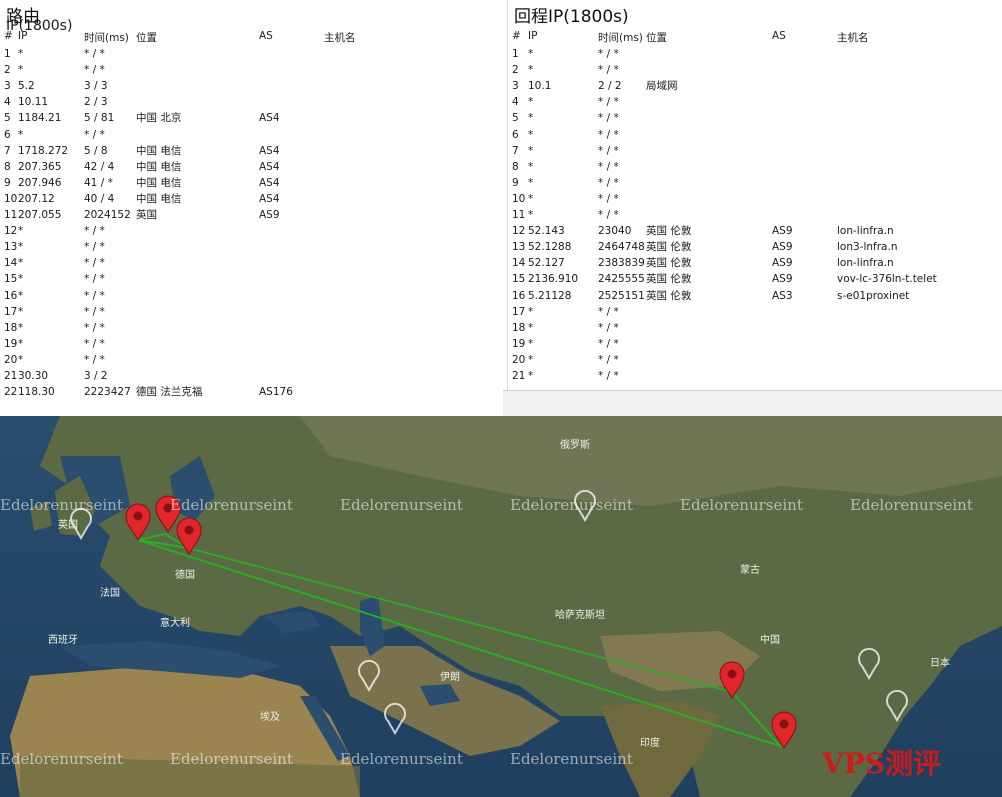 The width and height of the screenshot is (1002, 797). Describe the element at coordinates (540, 86) in the screenshot. I see `hop-ip: 10.1` at that location.